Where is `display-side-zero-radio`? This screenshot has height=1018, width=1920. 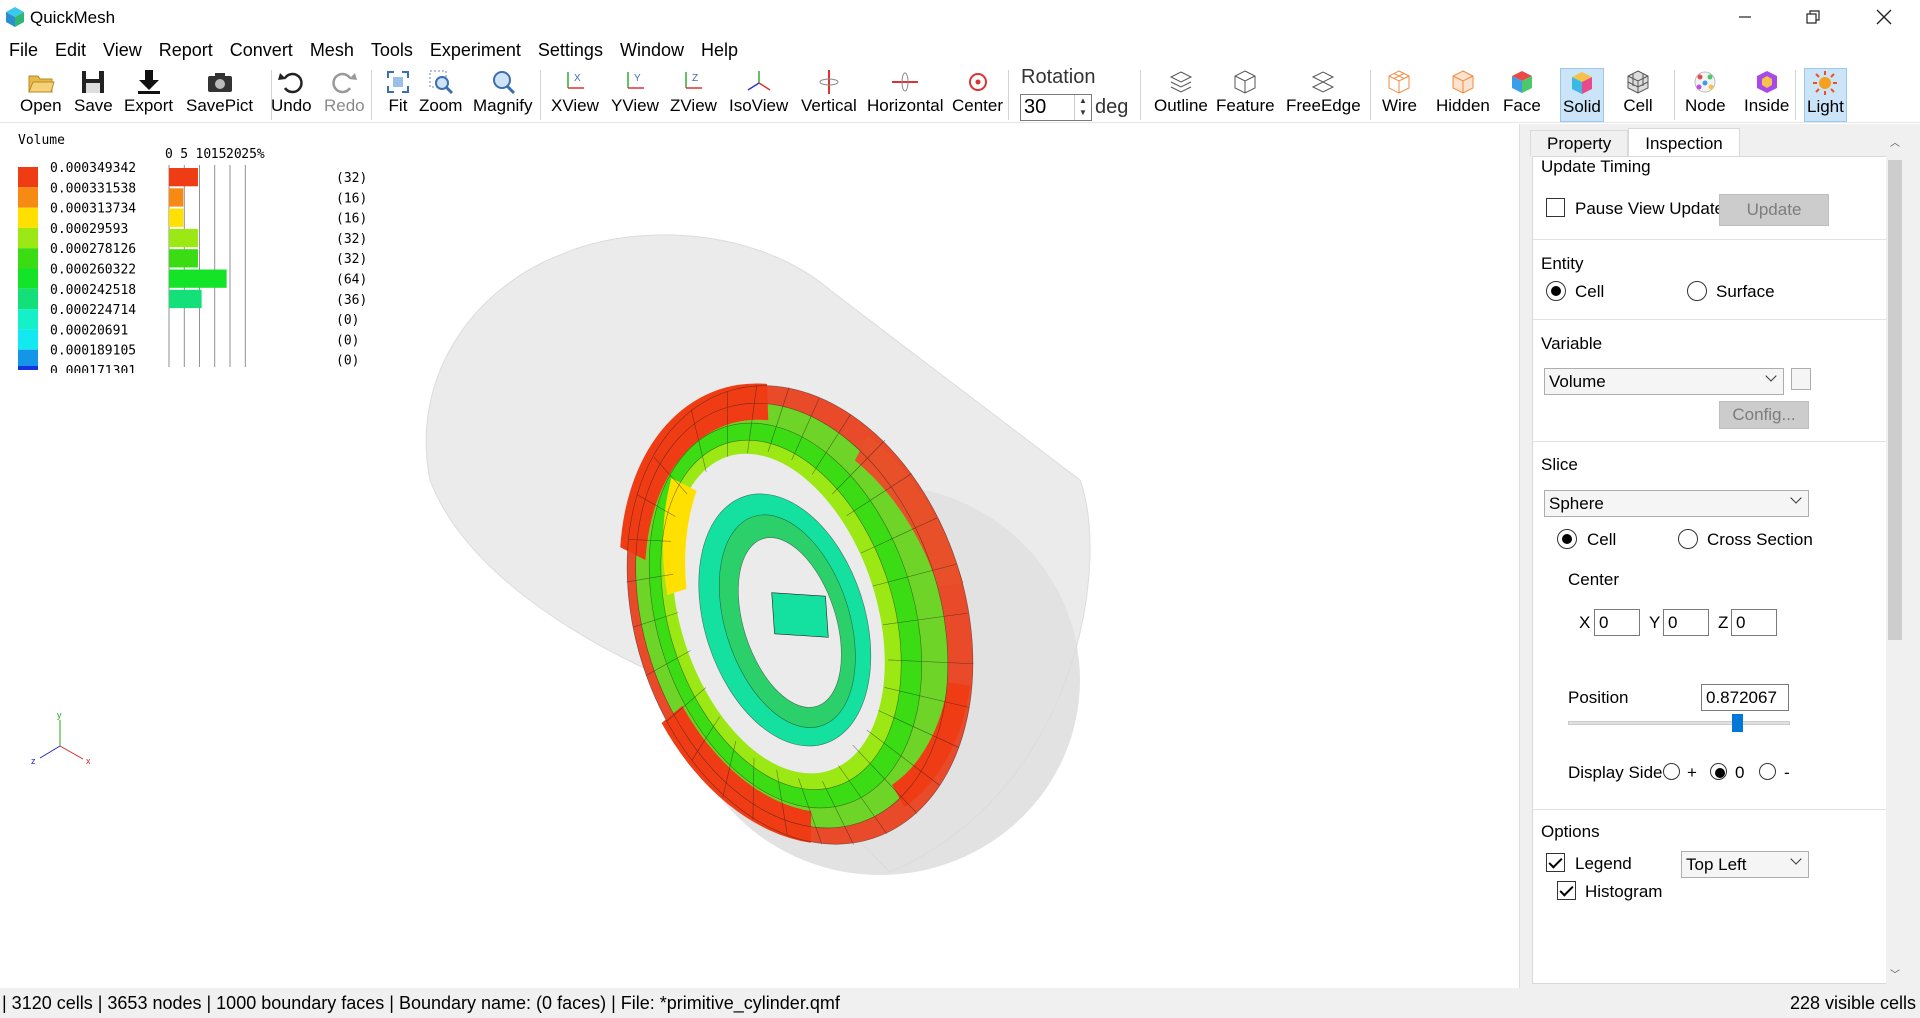
display-side-zero-radio is located at coordinates (1718, 771).